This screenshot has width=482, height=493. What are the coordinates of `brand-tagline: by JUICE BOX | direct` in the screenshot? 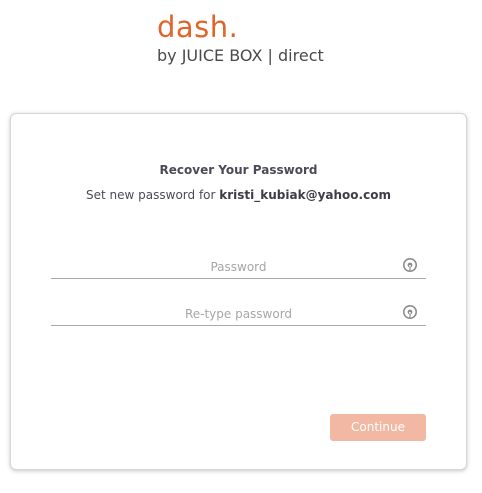 It's located at (240, 55).